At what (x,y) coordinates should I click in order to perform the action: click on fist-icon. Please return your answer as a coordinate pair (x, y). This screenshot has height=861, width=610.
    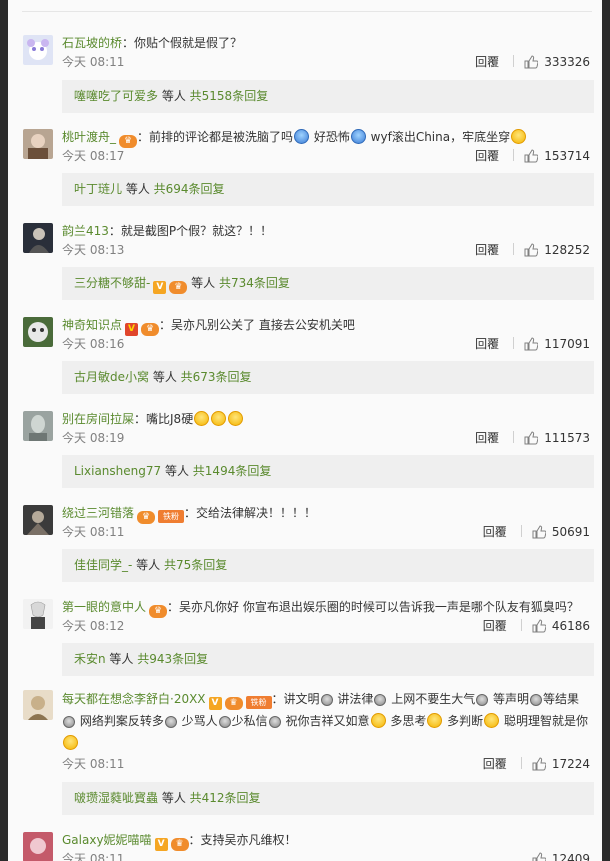
    Looking at the image, I should click on (70, 742).